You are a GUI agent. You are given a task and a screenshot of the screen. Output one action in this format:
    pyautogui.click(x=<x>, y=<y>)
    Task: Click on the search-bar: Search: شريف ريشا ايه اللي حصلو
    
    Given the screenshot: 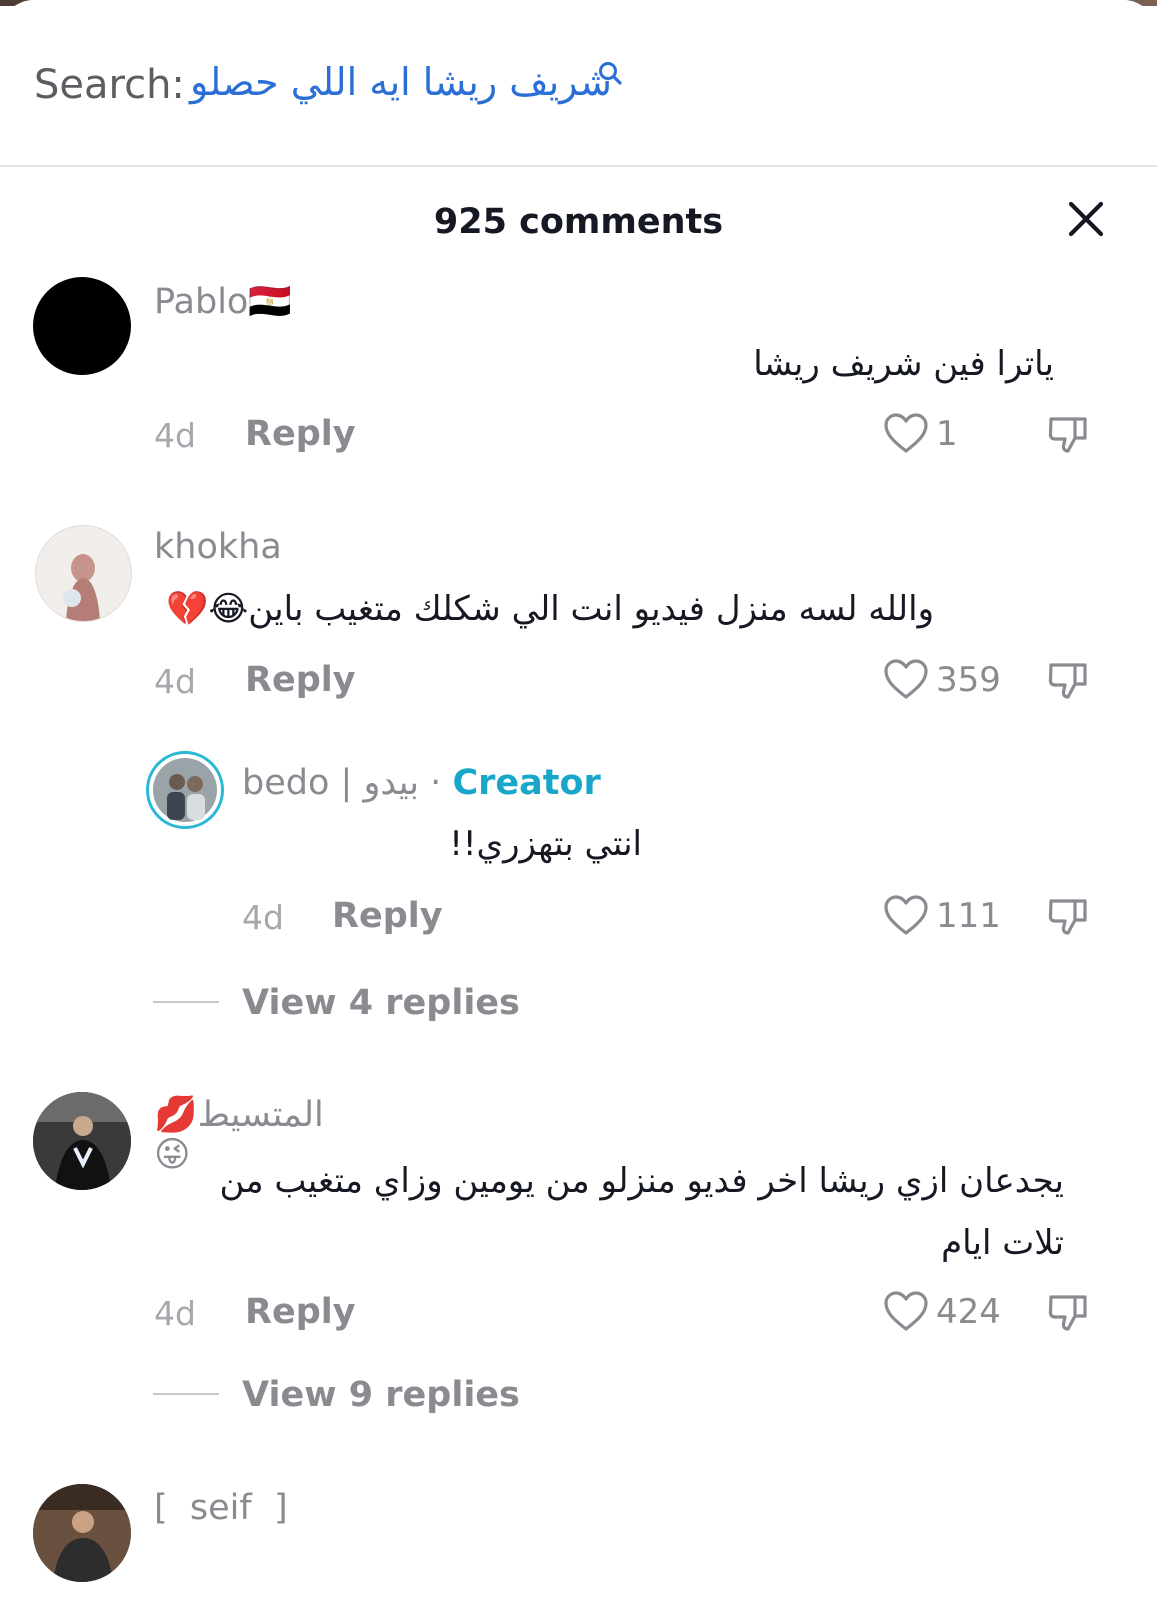 What is the action you would take?
    pyautogui.click(x=578, y=83)
    